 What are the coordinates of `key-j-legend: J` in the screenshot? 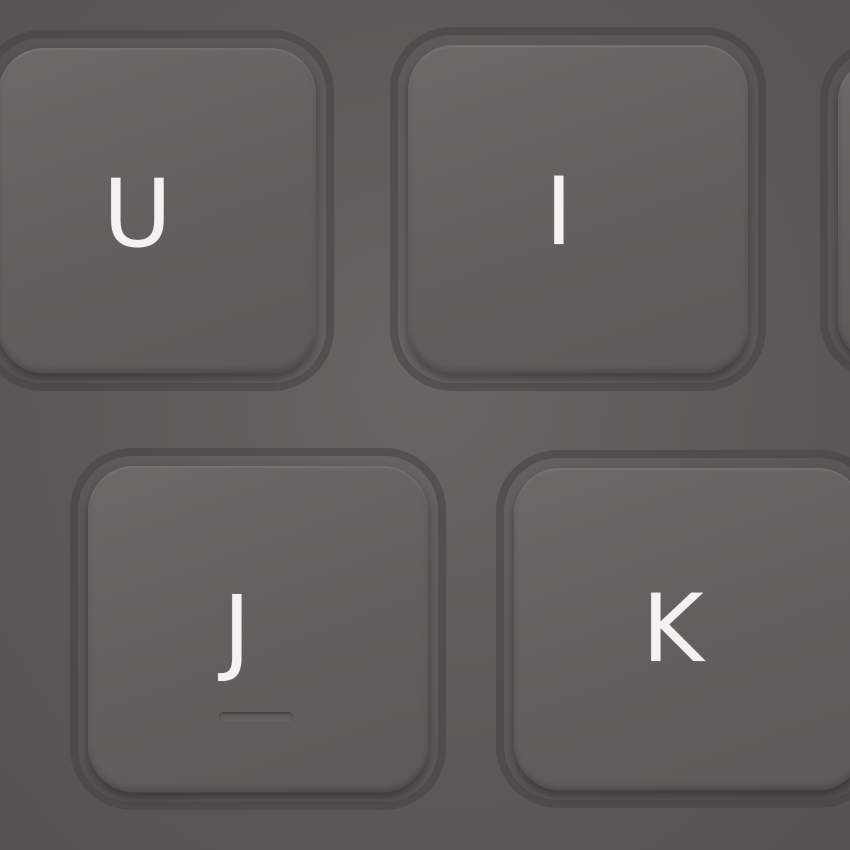 It's located at (237, 630).